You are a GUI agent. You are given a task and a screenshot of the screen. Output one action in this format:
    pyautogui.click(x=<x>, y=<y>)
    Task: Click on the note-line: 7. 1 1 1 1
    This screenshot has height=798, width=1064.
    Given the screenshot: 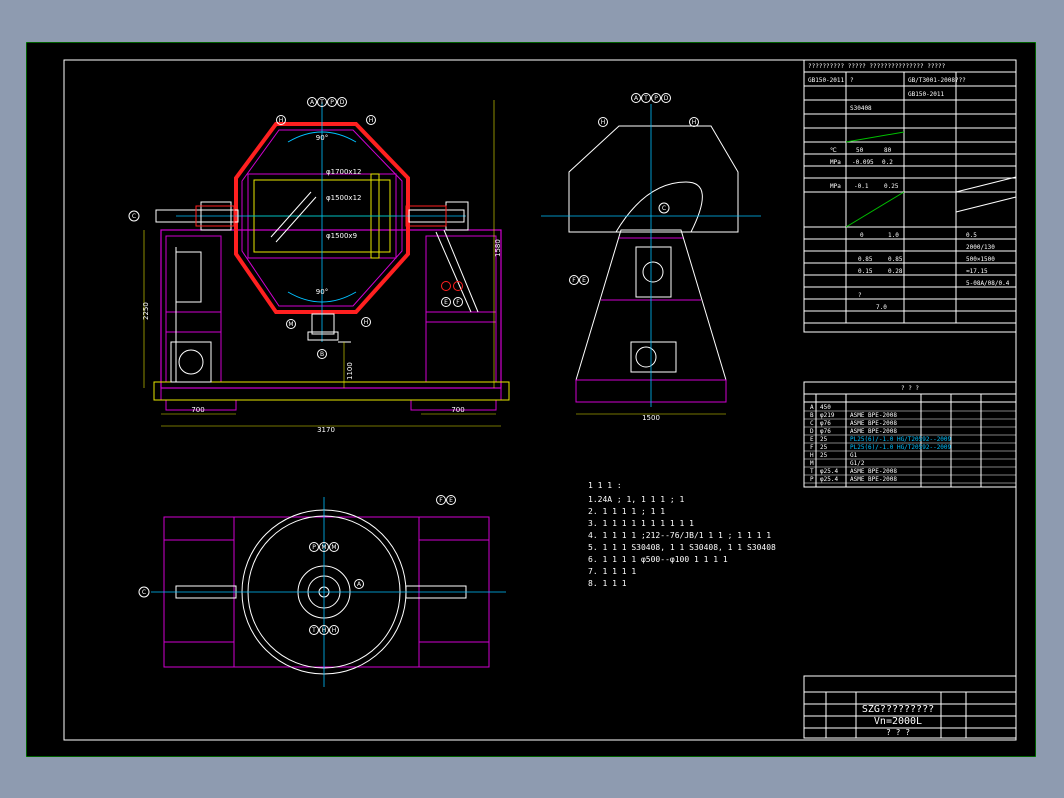 What is the action you would take?
    pyautogui.click(x=612, y=571)
    